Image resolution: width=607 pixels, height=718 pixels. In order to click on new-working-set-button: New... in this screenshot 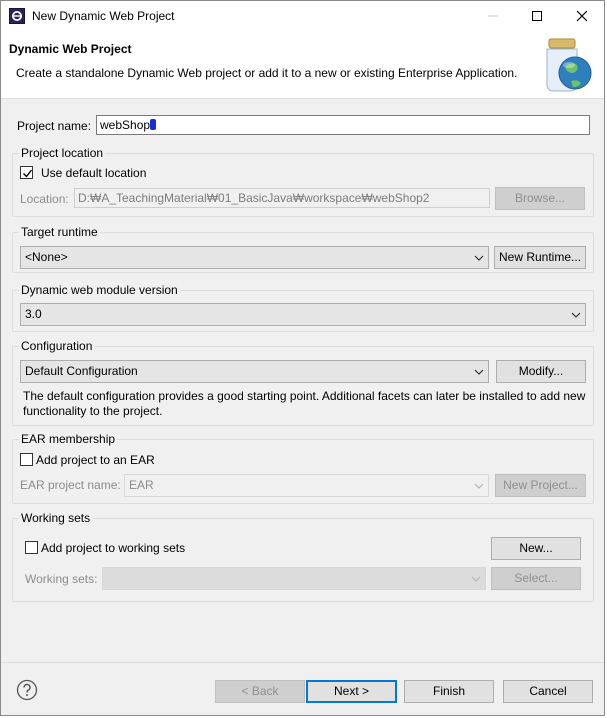, I will do `click(536, 548)`.